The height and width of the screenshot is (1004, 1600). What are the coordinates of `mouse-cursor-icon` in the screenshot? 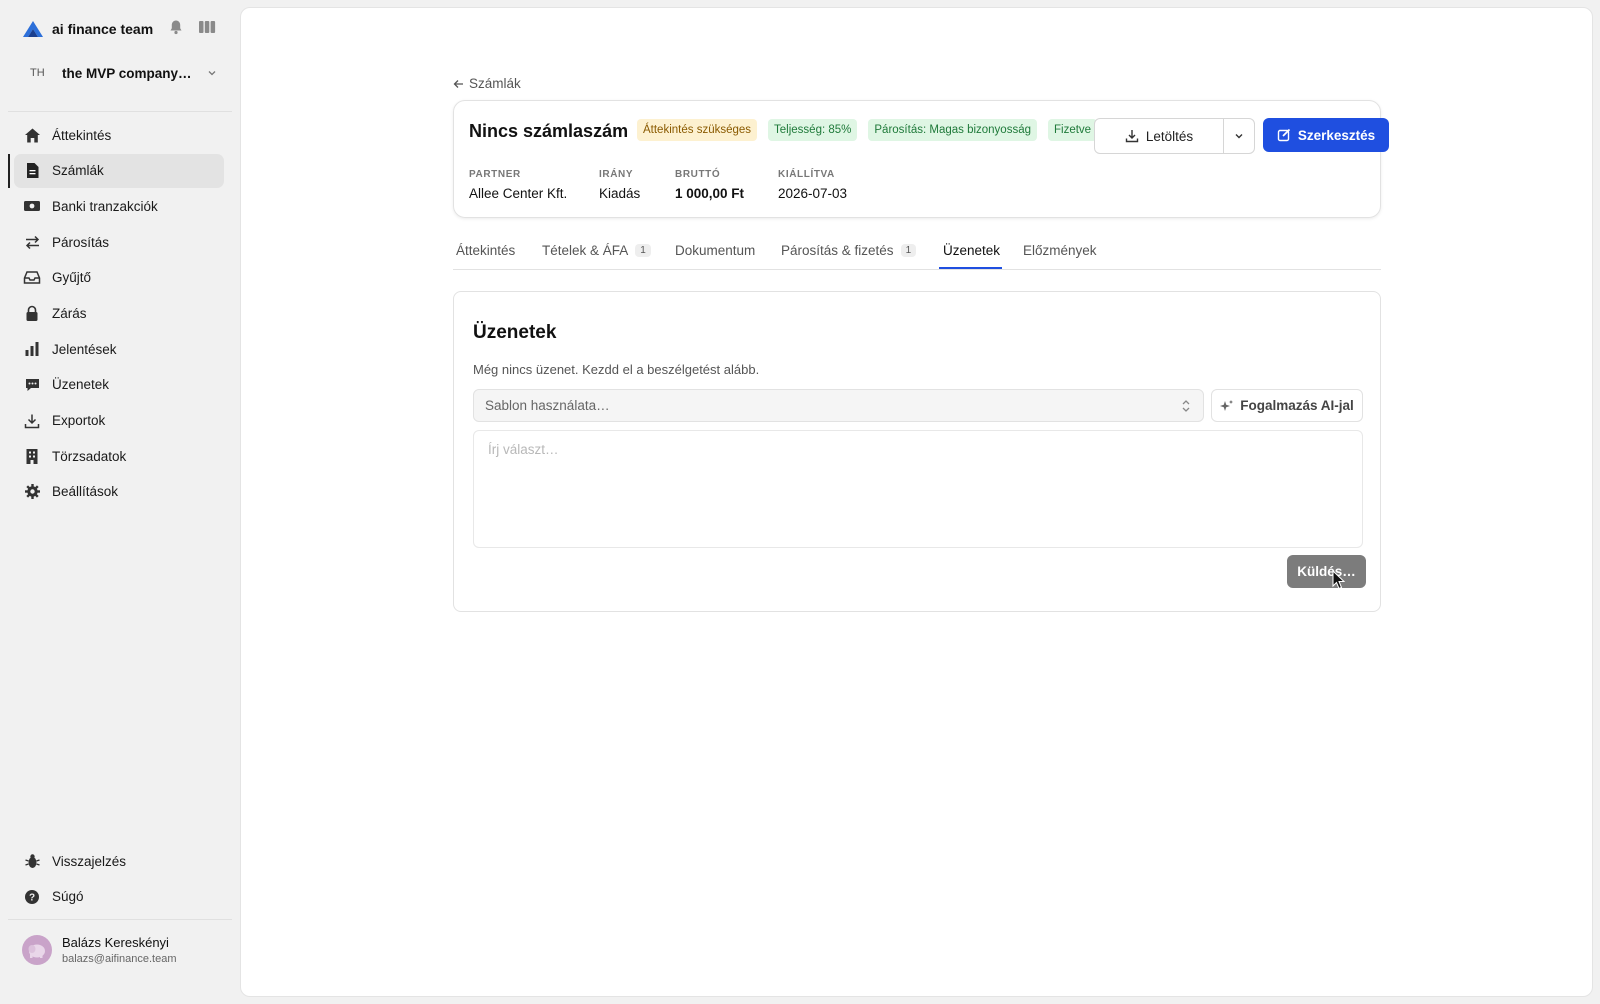 It's located at (1339, 580).